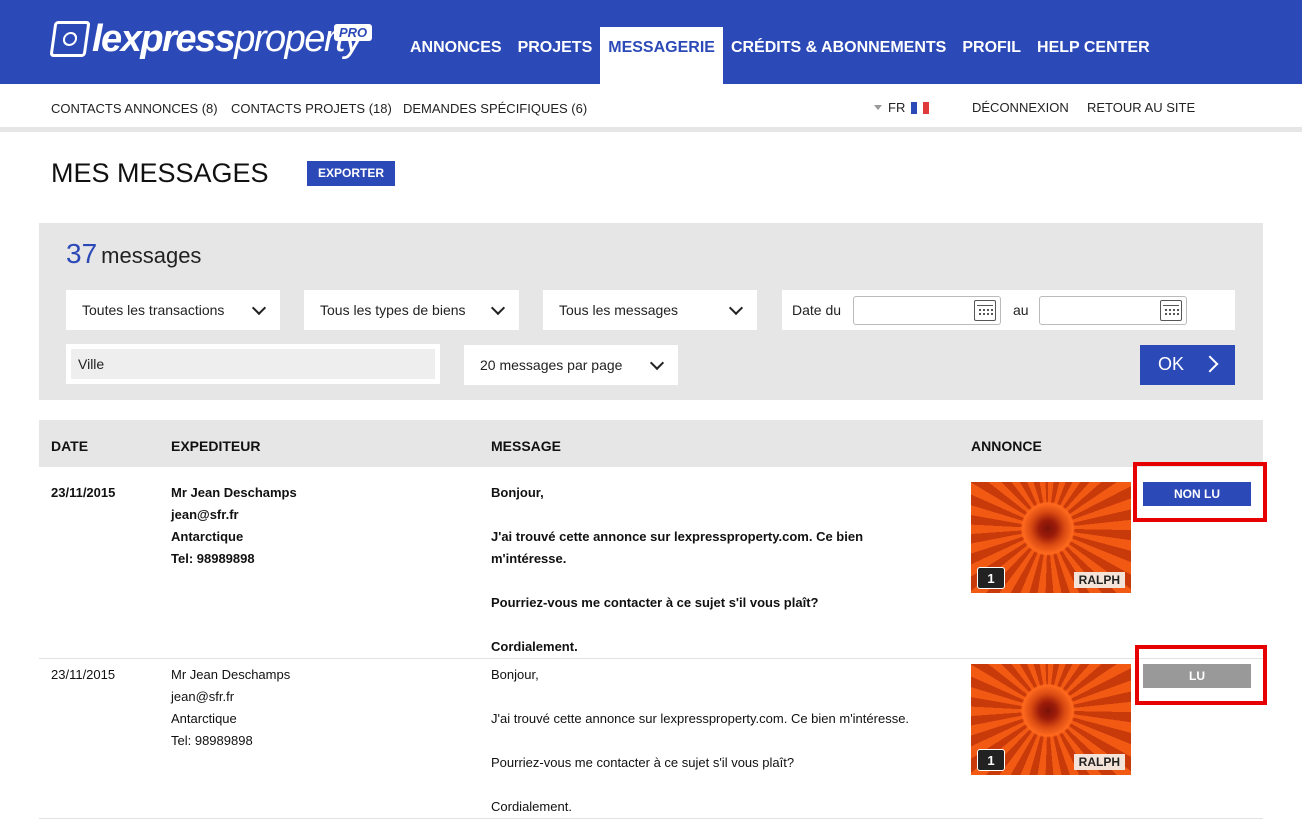 The height and width of the screenshot is (825, 1302). What do you see at coordinates (526, 446) in the screenshot?
I see `column-message: MESSAGE` at bounding box center [526, 446].